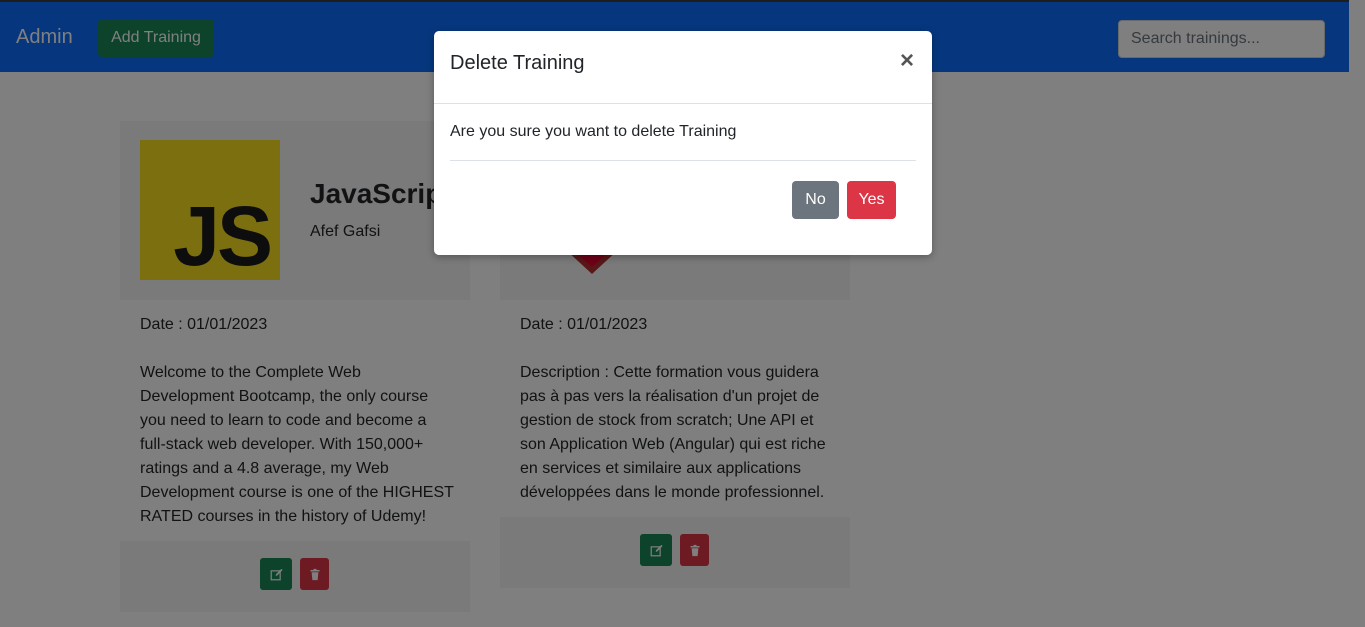 This screenshot has height=627, width=1365. I want to click on close-icon: ×, so click(907, 61).